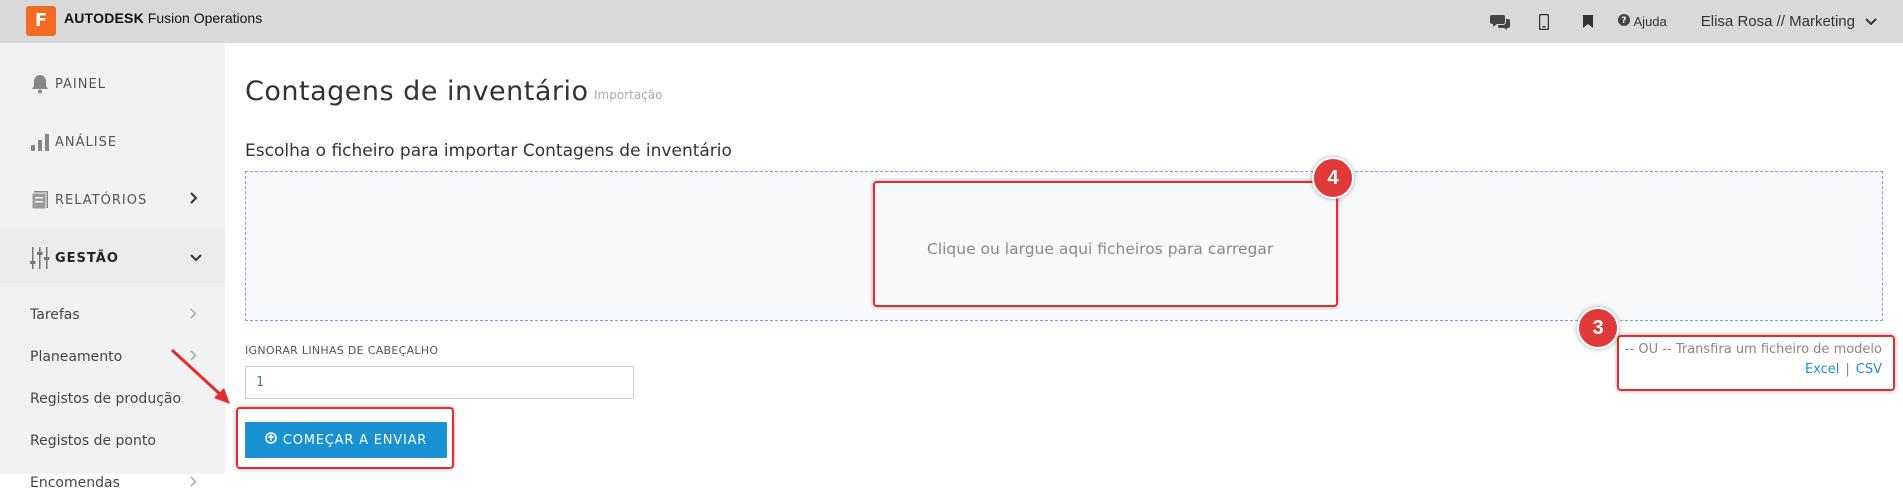 The height and width of the screenshot is (504, 1903). Describe the element at coordinates (40, 258) in the screenshot. I see `sliders-icon` at that location.